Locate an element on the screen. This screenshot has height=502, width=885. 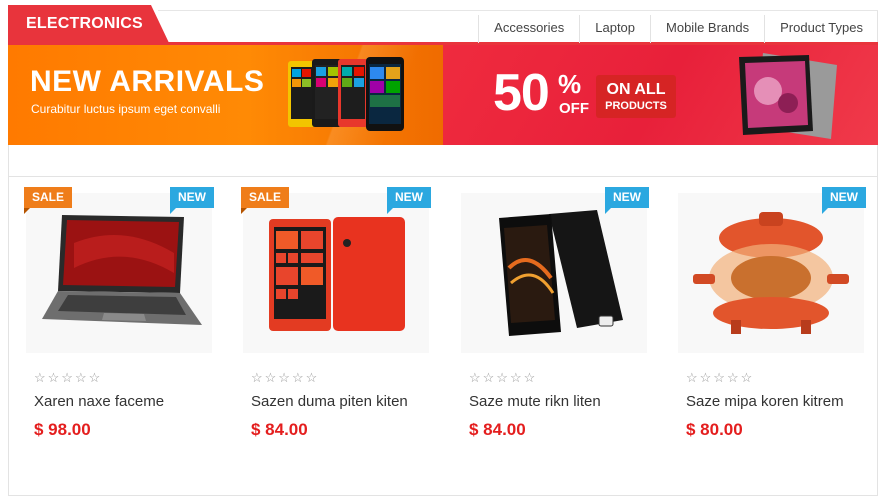
nav-accessories: Accessories is located at coordinates (528, 29).